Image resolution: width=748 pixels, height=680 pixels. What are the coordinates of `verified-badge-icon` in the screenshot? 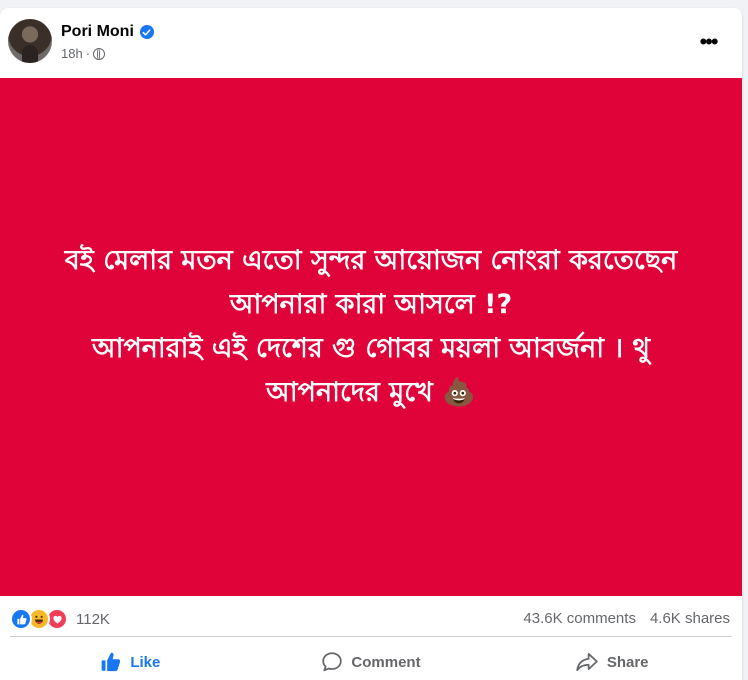 It's located at (146, 32).